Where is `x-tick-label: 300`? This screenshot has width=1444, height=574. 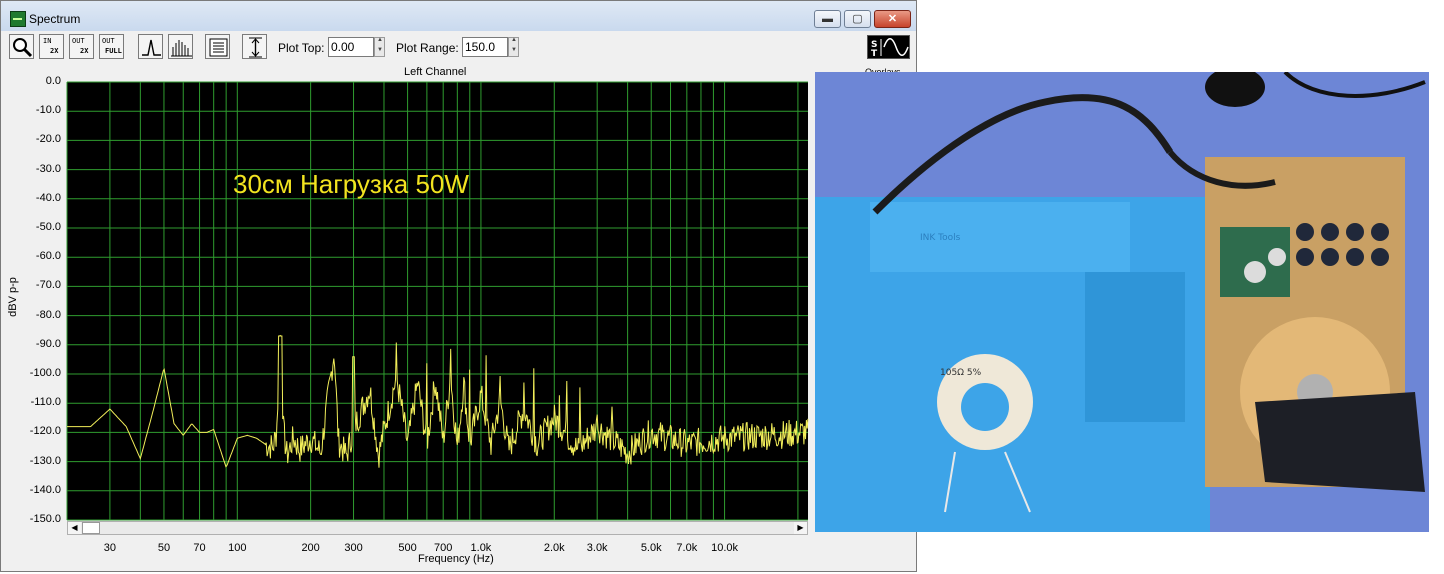
x-tick-label: 300 is located at coordinates (353, 548).